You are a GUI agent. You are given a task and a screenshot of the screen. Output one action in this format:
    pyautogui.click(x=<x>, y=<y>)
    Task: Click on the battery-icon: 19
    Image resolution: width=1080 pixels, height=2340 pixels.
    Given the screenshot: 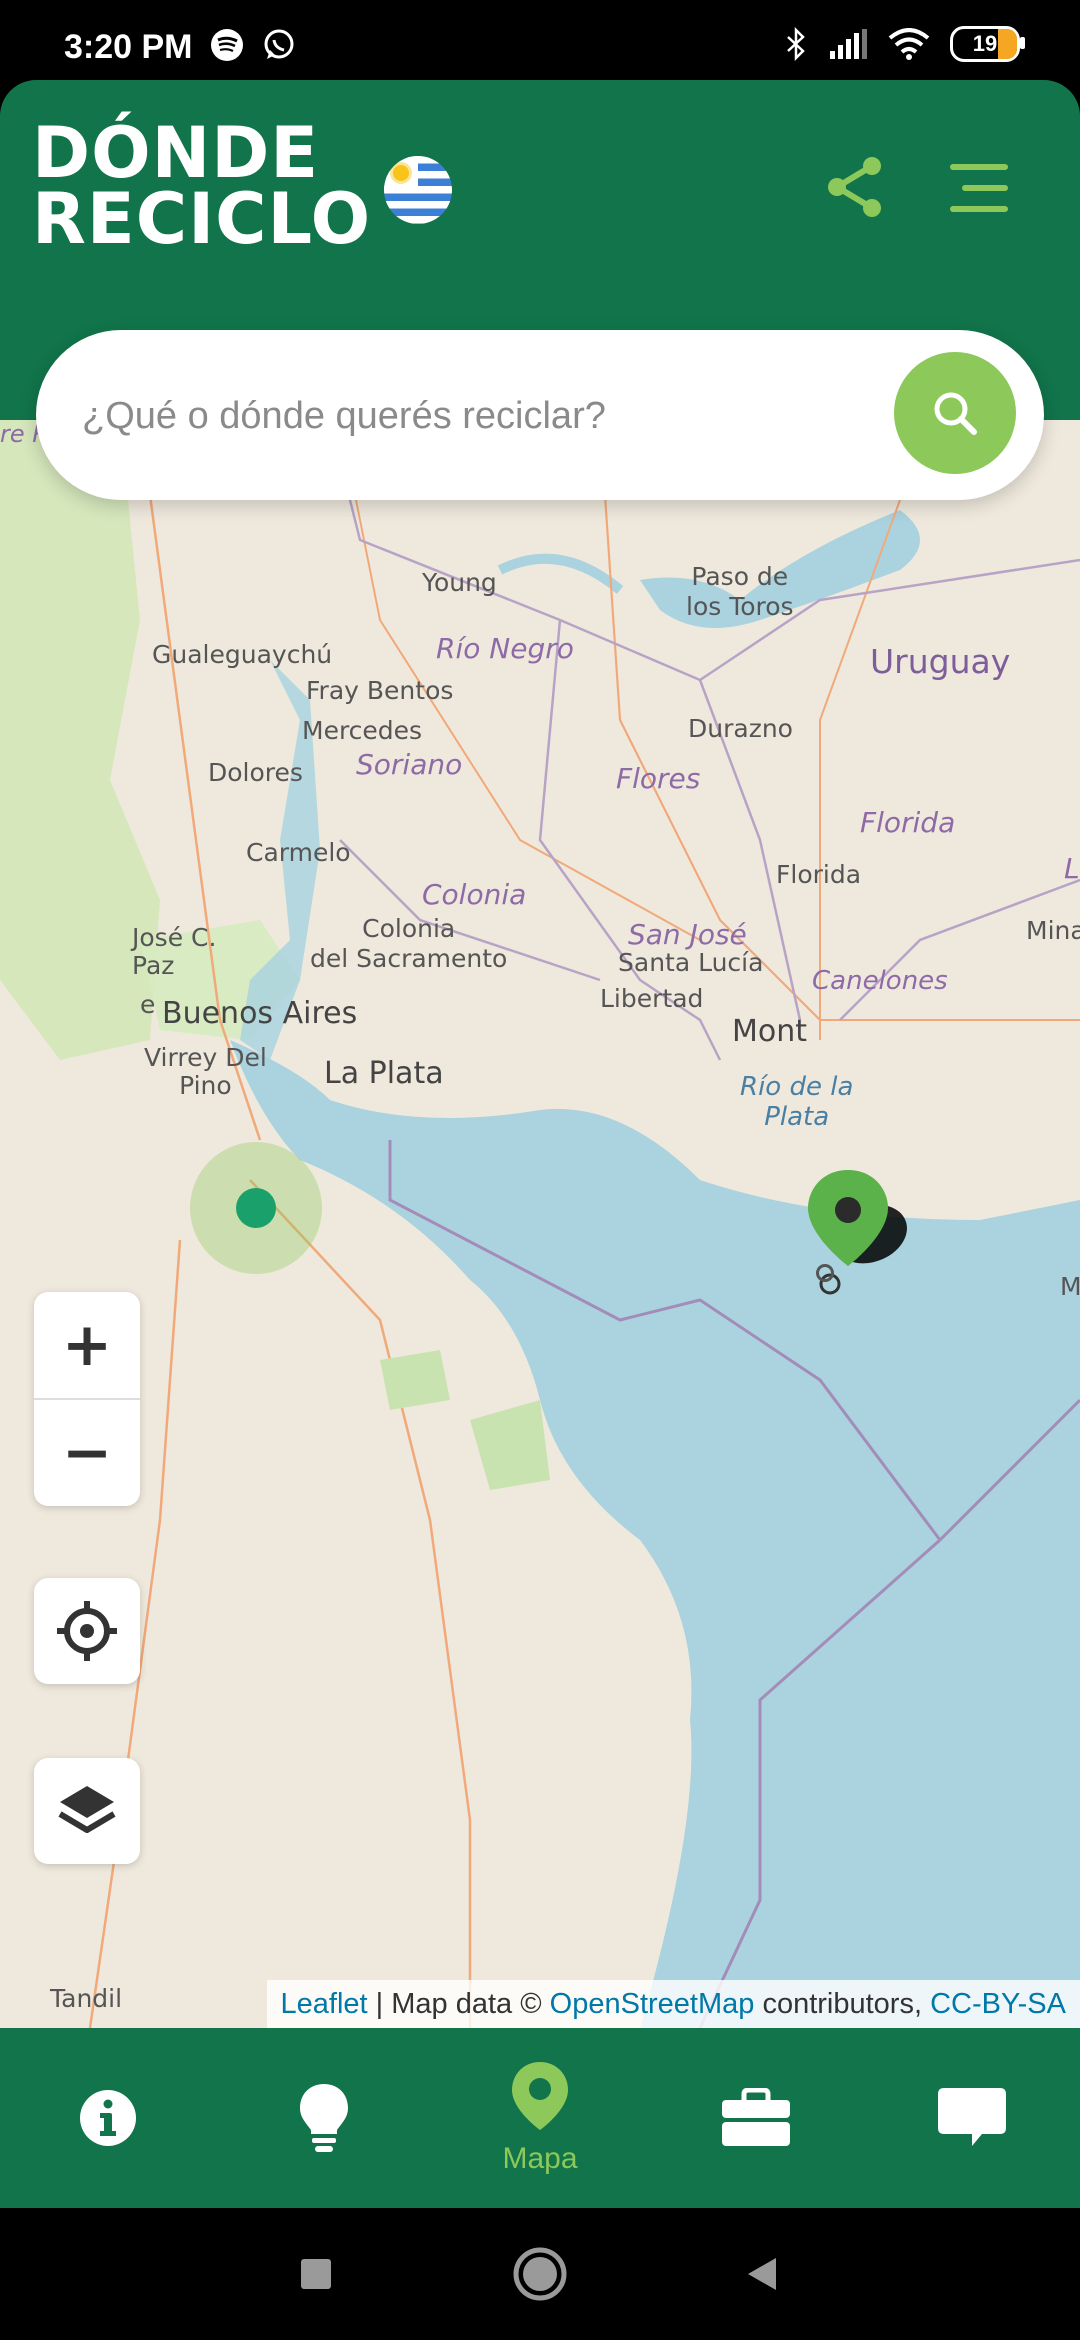 What is the action you would take?
    pyautogui.click(x=987, y=44)
    